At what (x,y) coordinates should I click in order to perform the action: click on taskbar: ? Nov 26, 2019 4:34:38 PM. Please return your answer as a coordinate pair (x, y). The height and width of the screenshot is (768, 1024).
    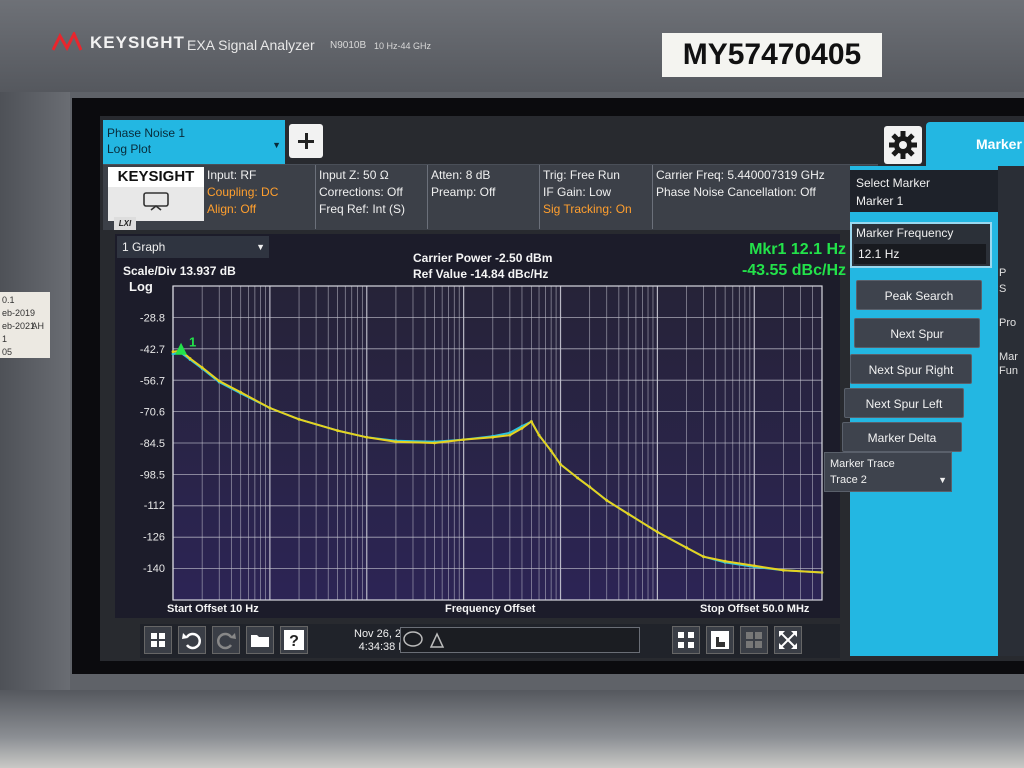
    Looking at the image, I should click on (490, 641).